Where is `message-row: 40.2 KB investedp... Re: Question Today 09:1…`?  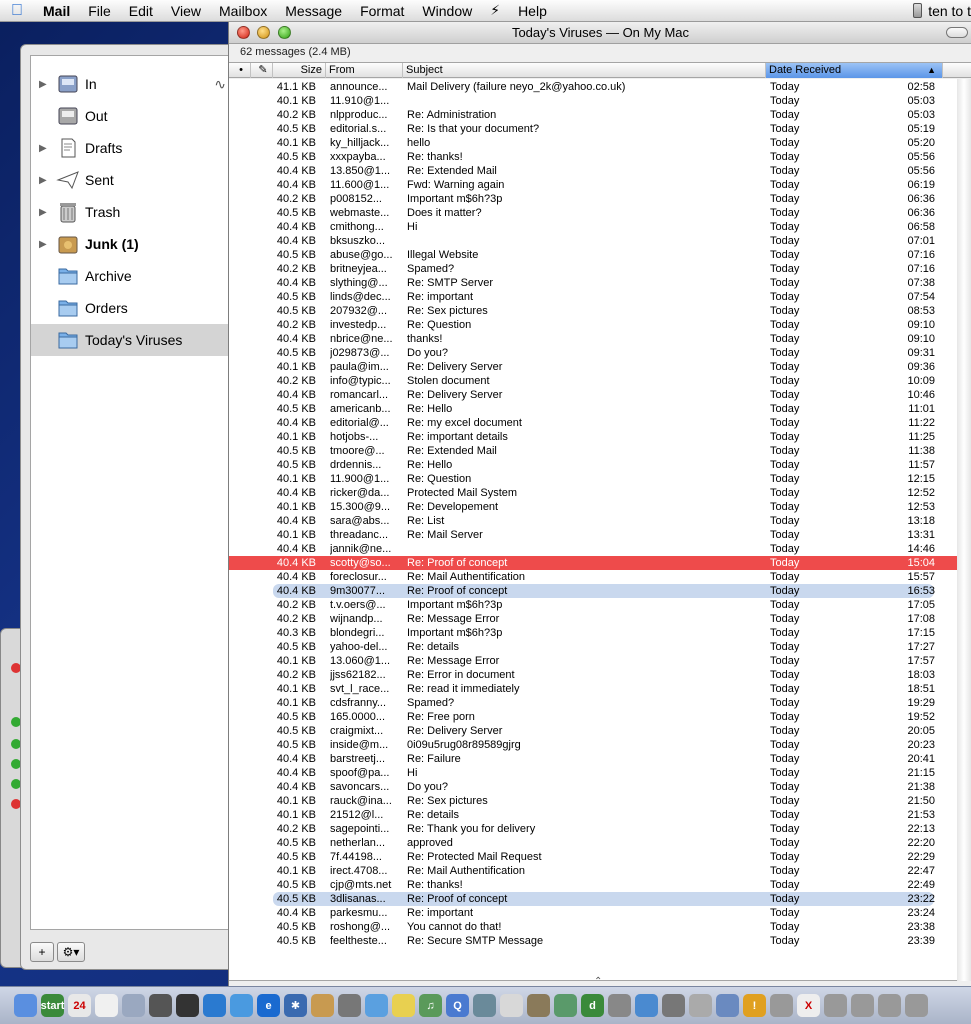
message-row: 40.2 KB investedp... Re: Question Today 09:1… is located at coordinates (594, 325).